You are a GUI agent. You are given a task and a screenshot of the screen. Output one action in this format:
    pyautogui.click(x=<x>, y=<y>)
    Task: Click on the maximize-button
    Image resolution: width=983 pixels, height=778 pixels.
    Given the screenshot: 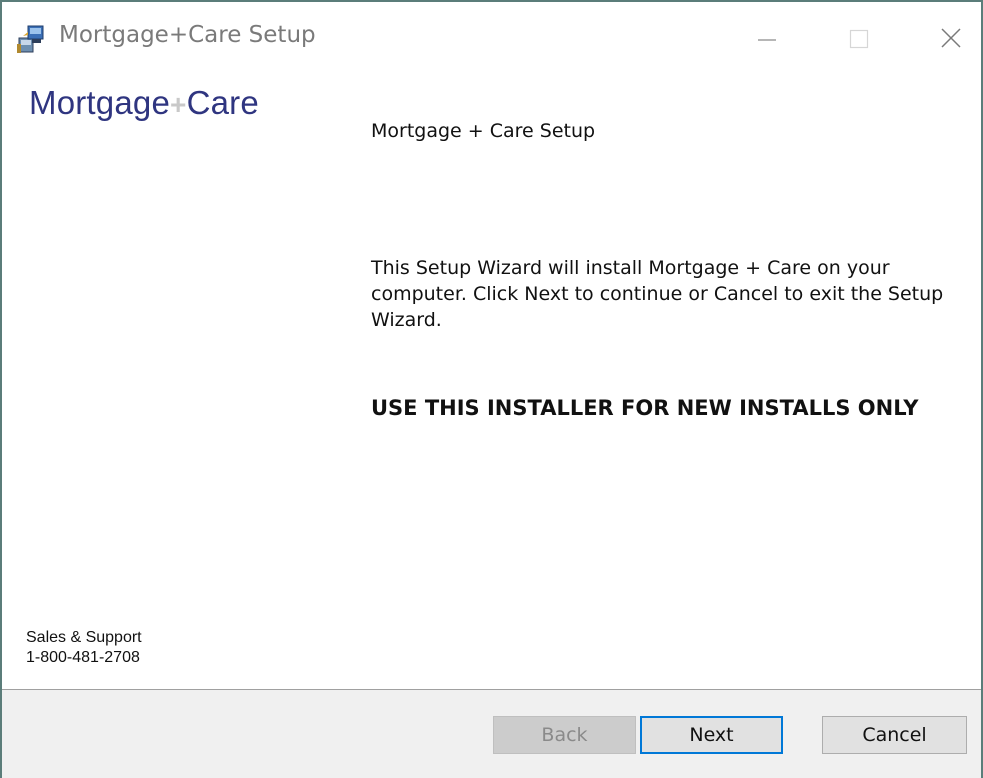 What is the action you would take?
    pyautogui.click(x=859, y=38)
    